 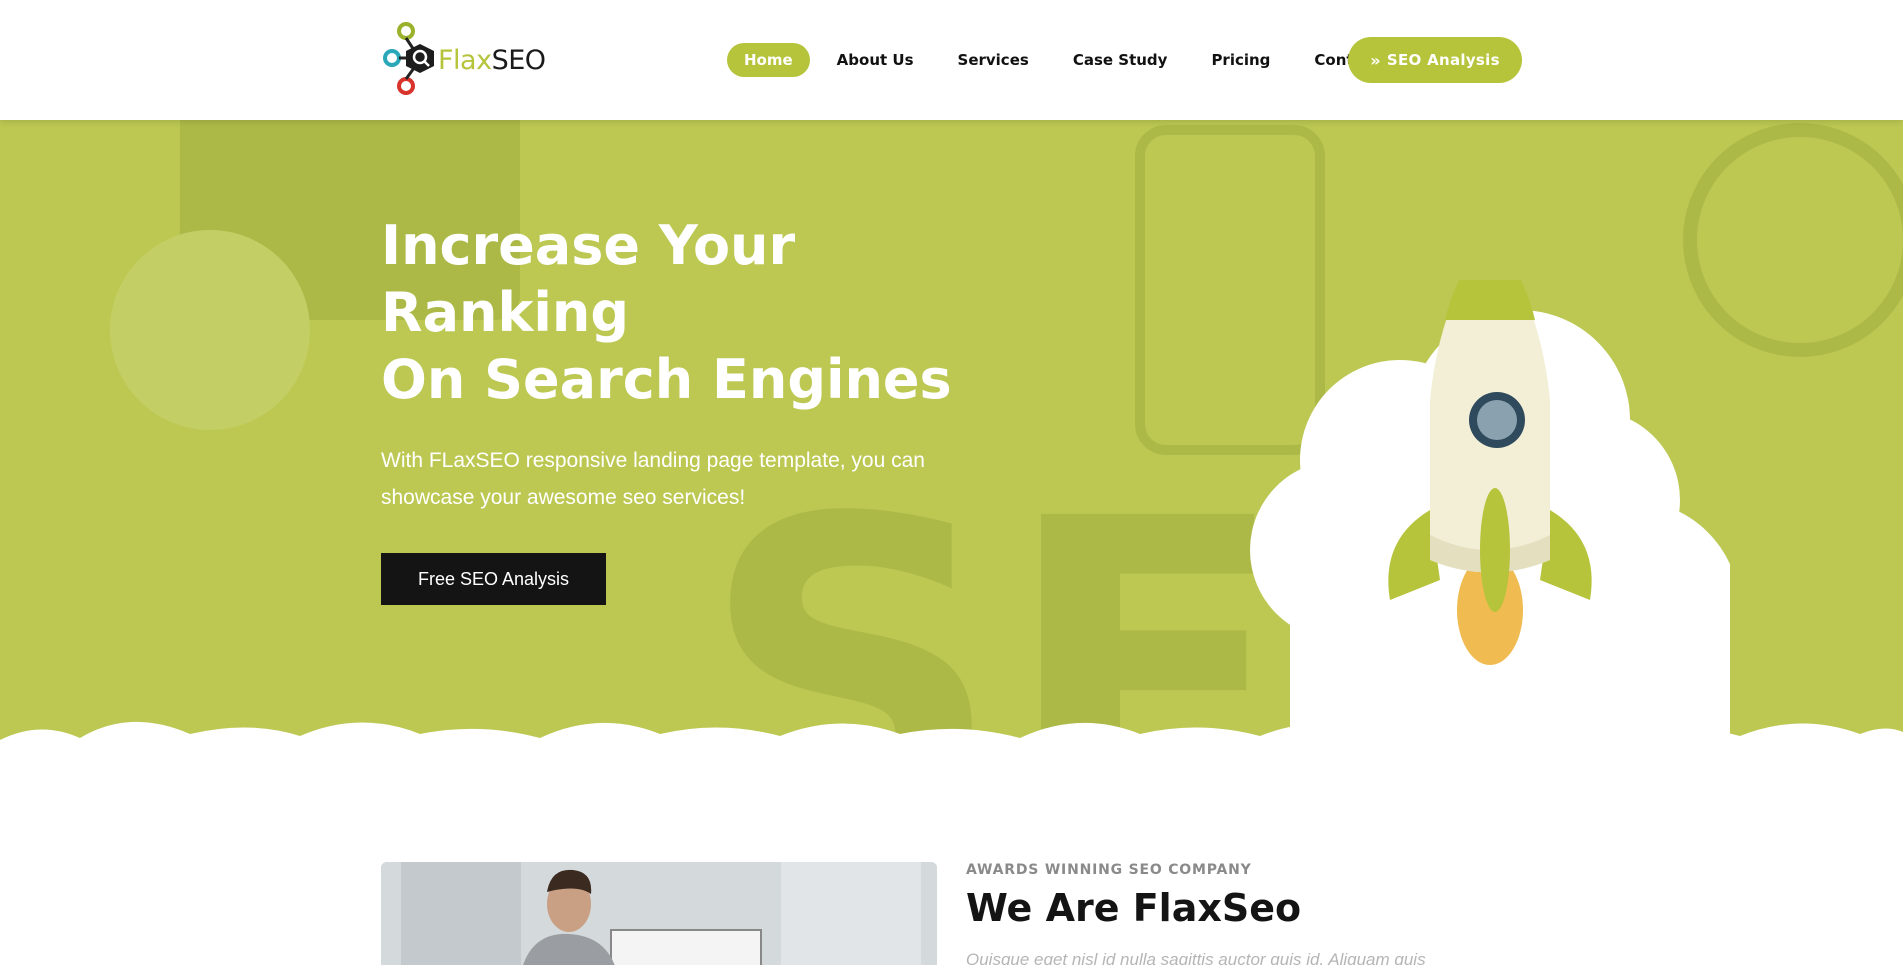 I want to click on hero-title-line-1: Increase Your, so click(x=588, y=245).